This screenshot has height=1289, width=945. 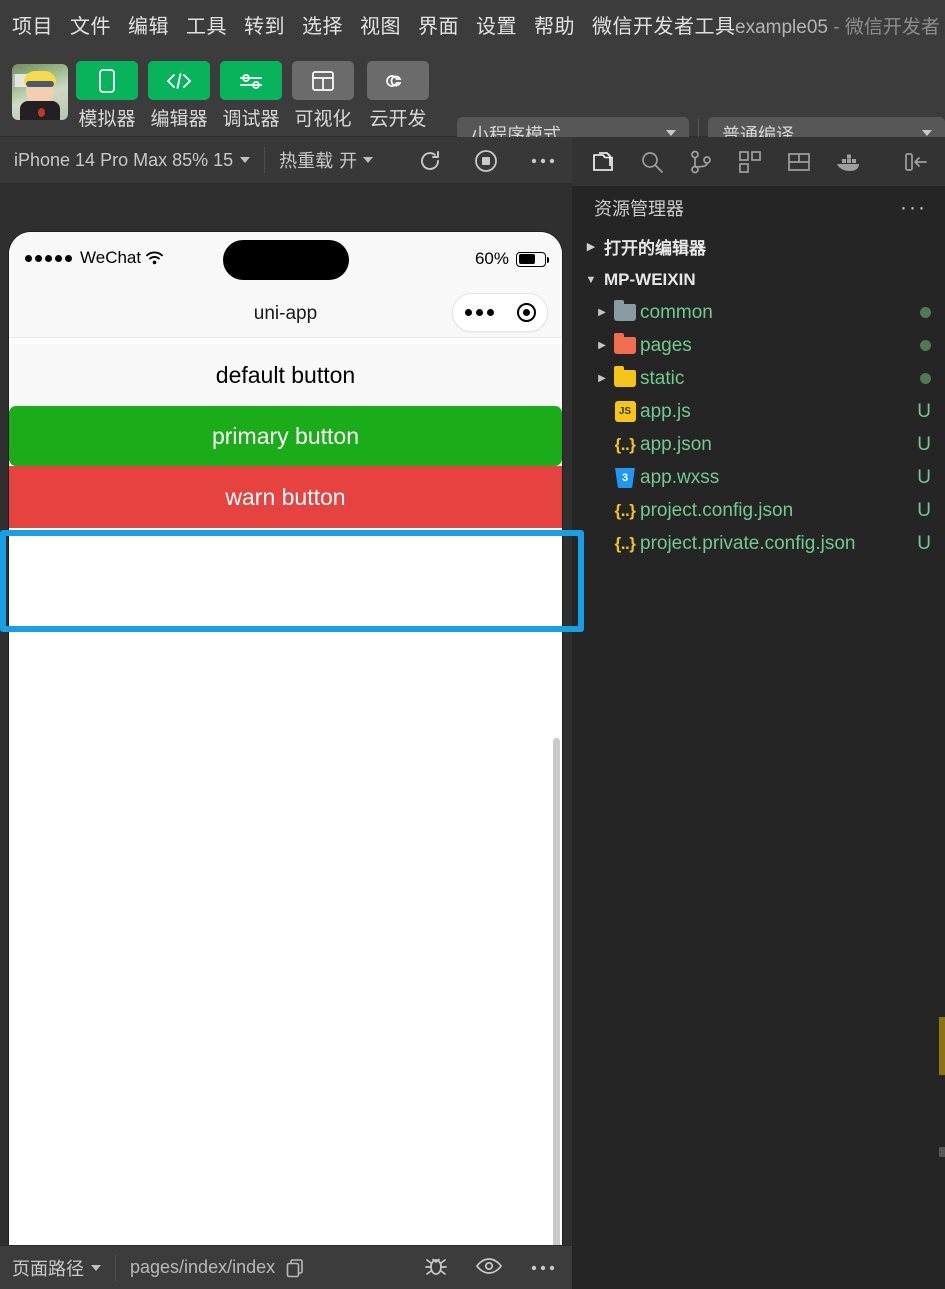 I want to click on warn-button: warn button, so click(x=285, y=497).